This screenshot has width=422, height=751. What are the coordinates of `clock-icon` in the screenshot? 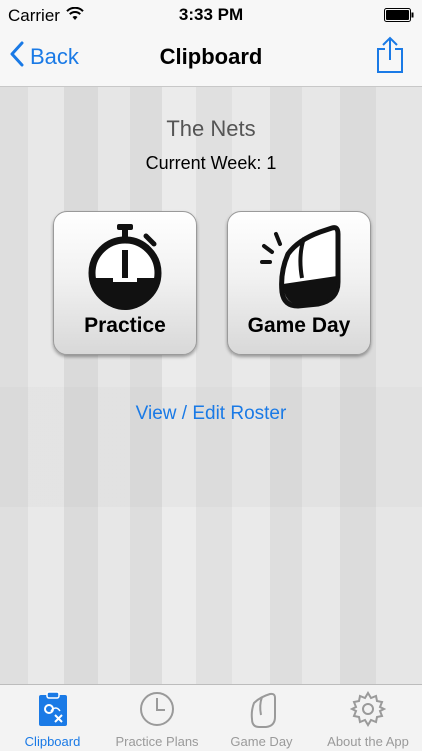 It's located at (157, 710).